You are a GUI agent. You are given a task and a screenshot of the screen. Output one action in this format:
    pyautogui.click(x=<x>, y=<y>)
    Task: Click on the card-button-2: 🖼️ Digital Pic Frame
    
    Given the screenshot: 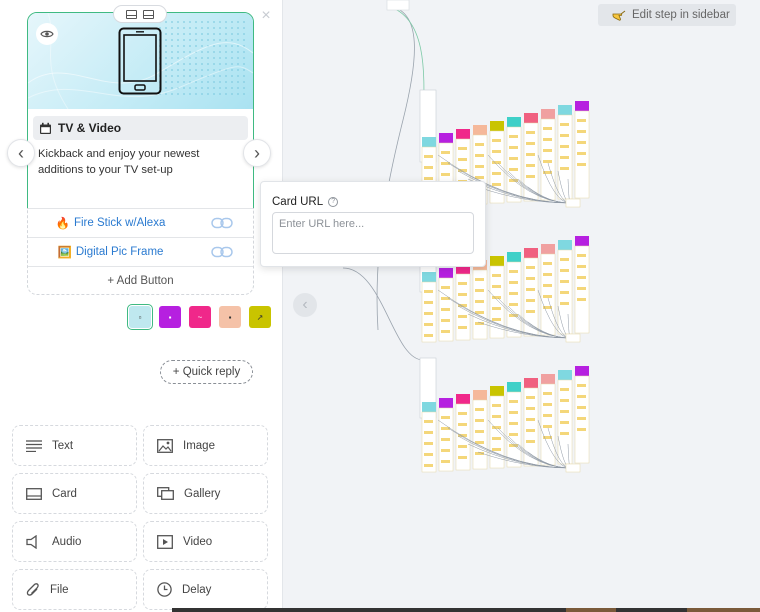 What is the action you would take?
    pyautogui.click(x=140, y=251)
    